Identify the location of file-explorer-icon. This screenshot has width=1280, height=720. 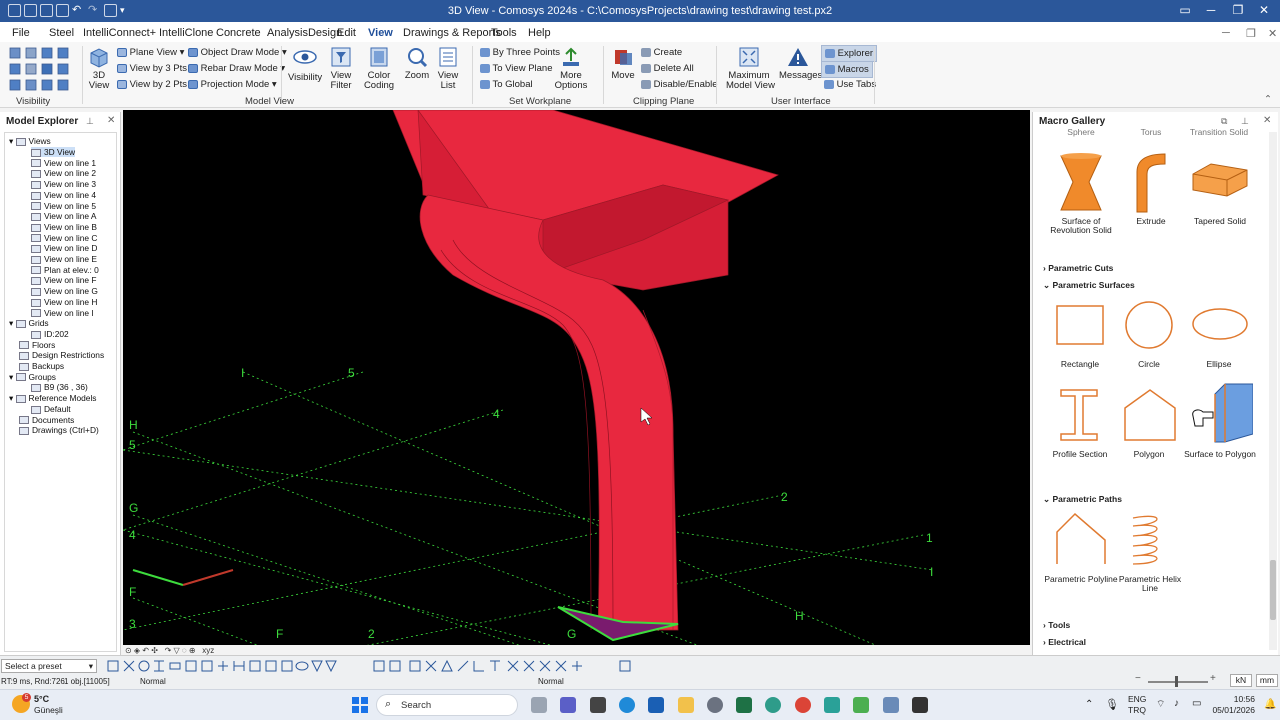
(686, 705).